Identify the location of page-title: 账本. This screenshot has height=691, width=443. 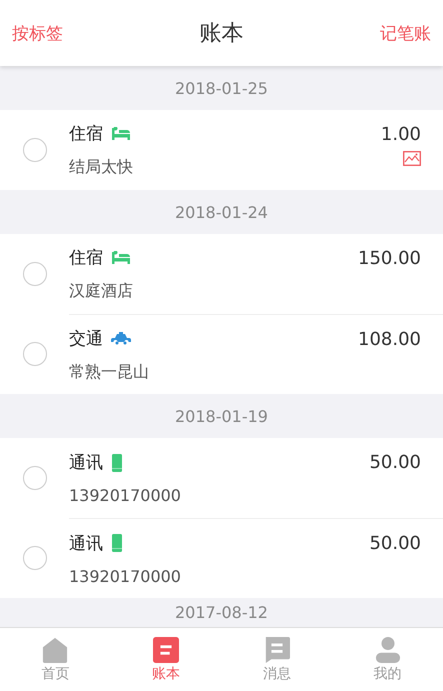
(222, 34).